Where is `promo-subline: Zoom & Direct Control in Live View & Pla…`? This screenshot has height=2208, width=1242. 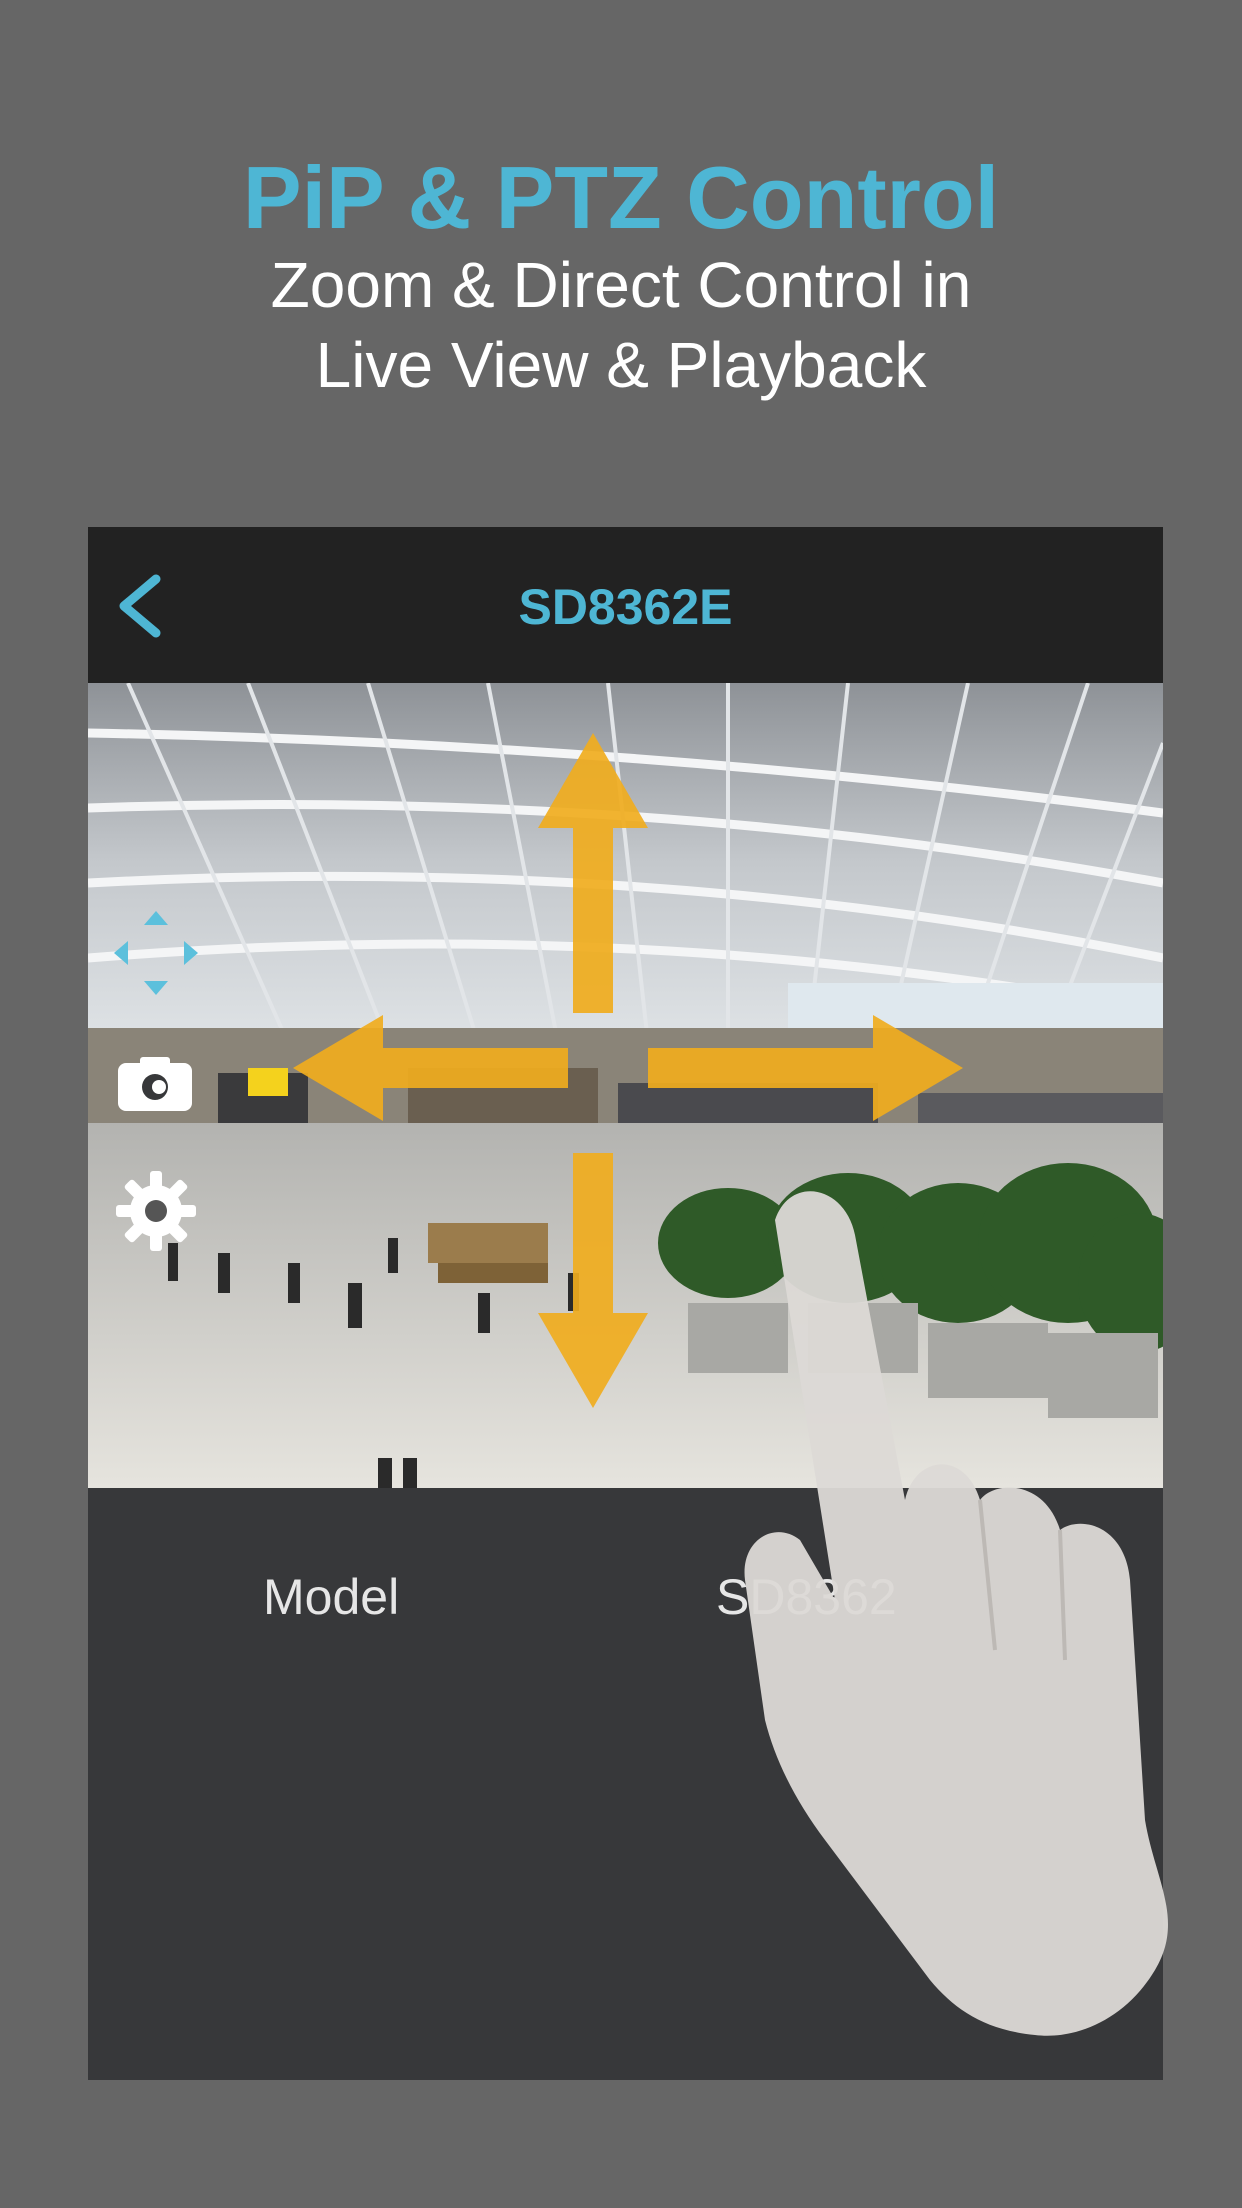
promo-subline: Zoom & Direct Control in Live View & Pla… is located at coordinates (621, 325).